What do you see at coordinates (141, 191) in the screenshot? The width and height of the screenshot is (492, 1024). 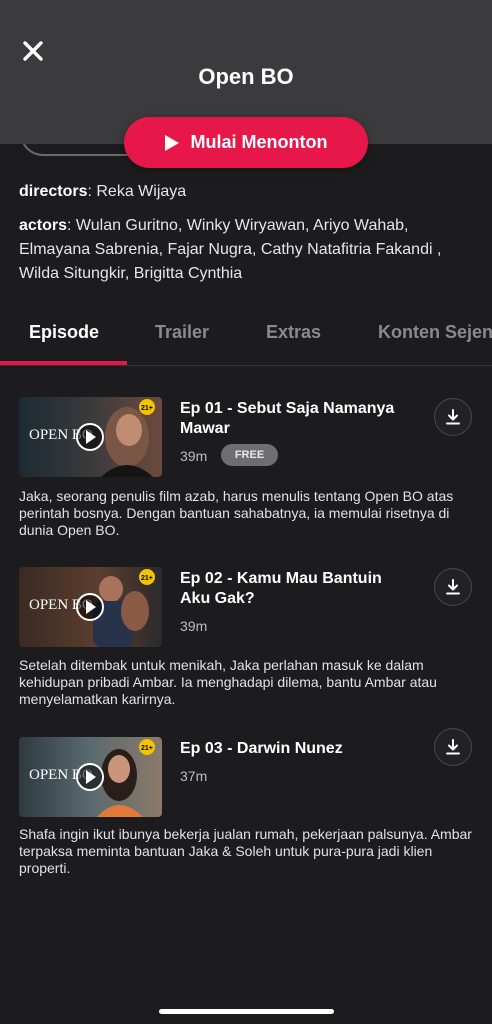 I see `directors-value: Reka Wijaya` at bounding box center [141, 191].